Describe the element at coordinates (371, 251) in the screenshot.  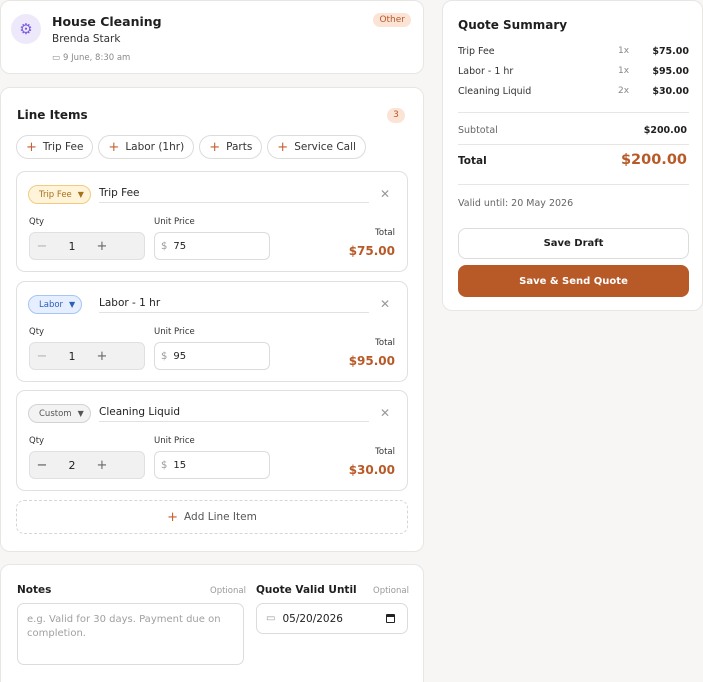
I see `line-item-total: $75.00` at that location.